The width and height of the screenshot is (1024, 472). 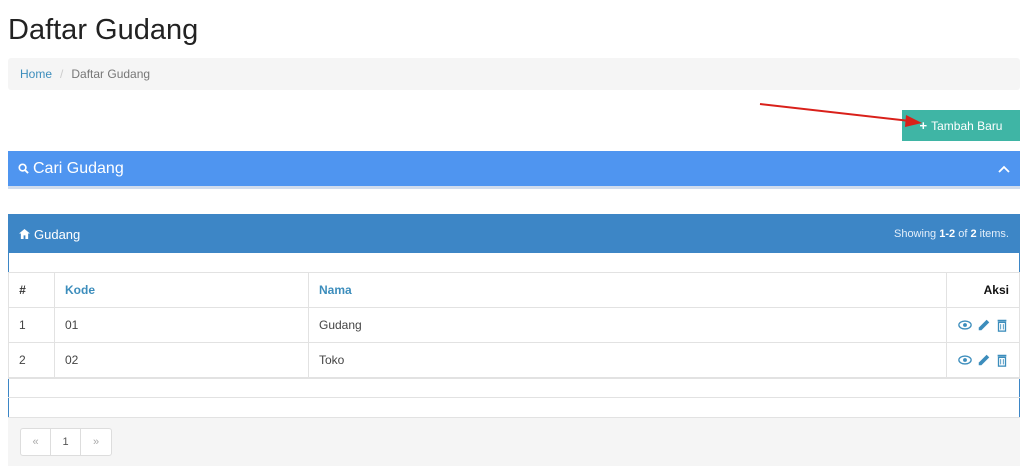 I want to click on cell-kode: 01, so click(x=181, y=325).